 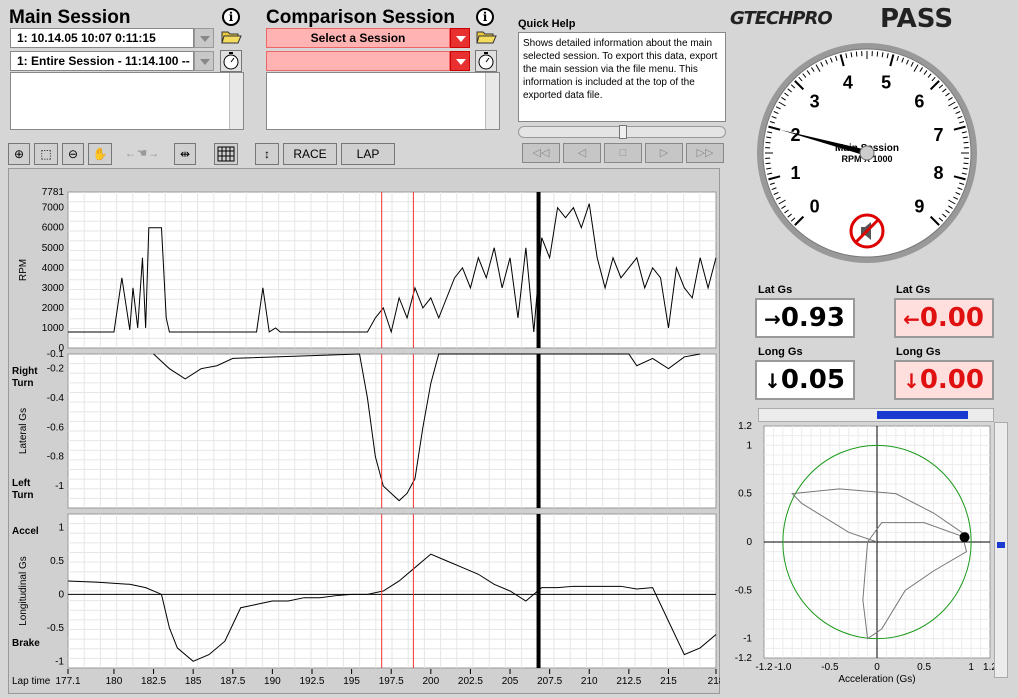 What do you see at coordinates (772, 319) in the screenshot?
I see `arrow-right-icon: →` at bounding box center [772, 319].